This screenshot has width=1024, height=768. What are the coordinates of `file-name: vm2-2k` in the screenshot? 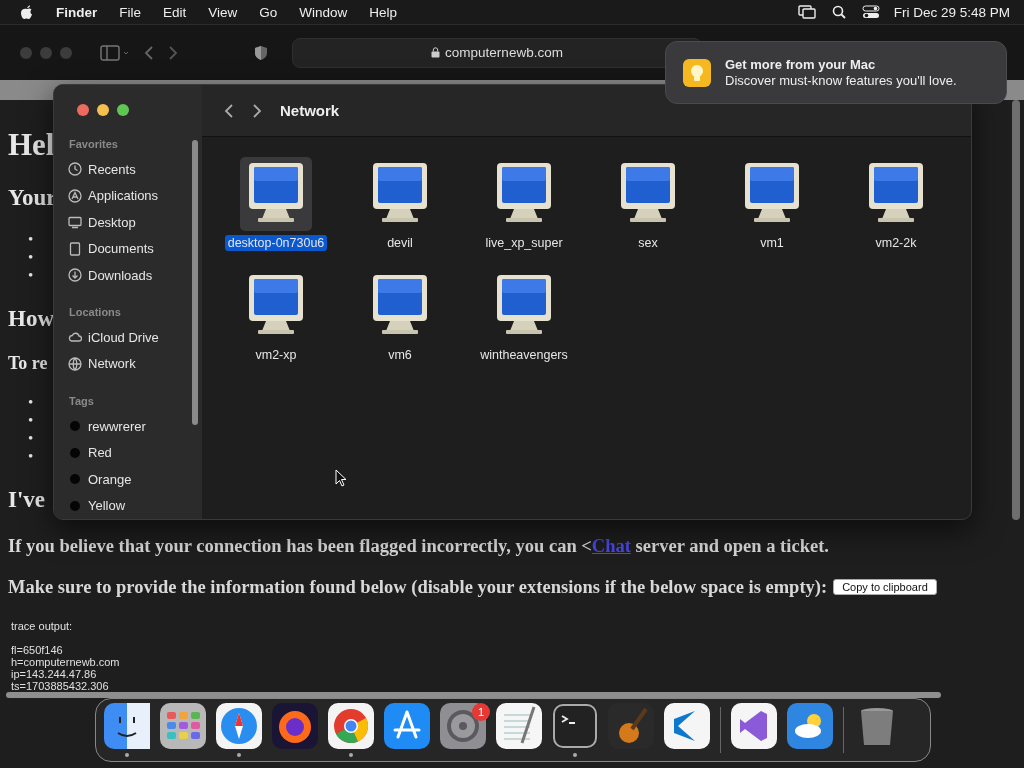 It's located at (896, 243).